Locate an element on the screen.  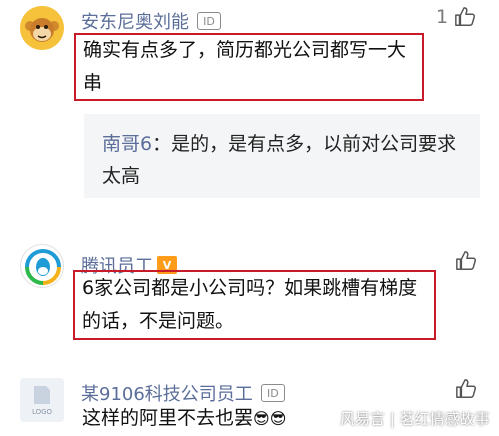
username-row-1: 安东尼奥刘能 ID is located at coordinates (151, 21).